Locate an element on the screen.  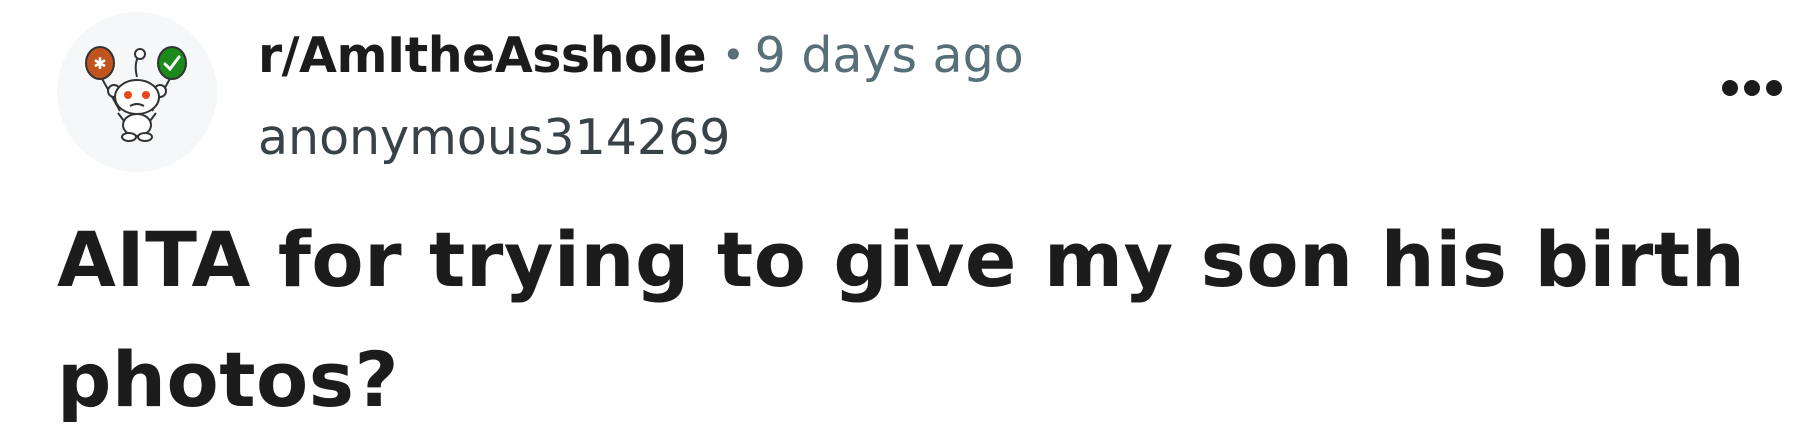
subreddit-link: r/AmItheAsshole is located at coordinates (482, 55).